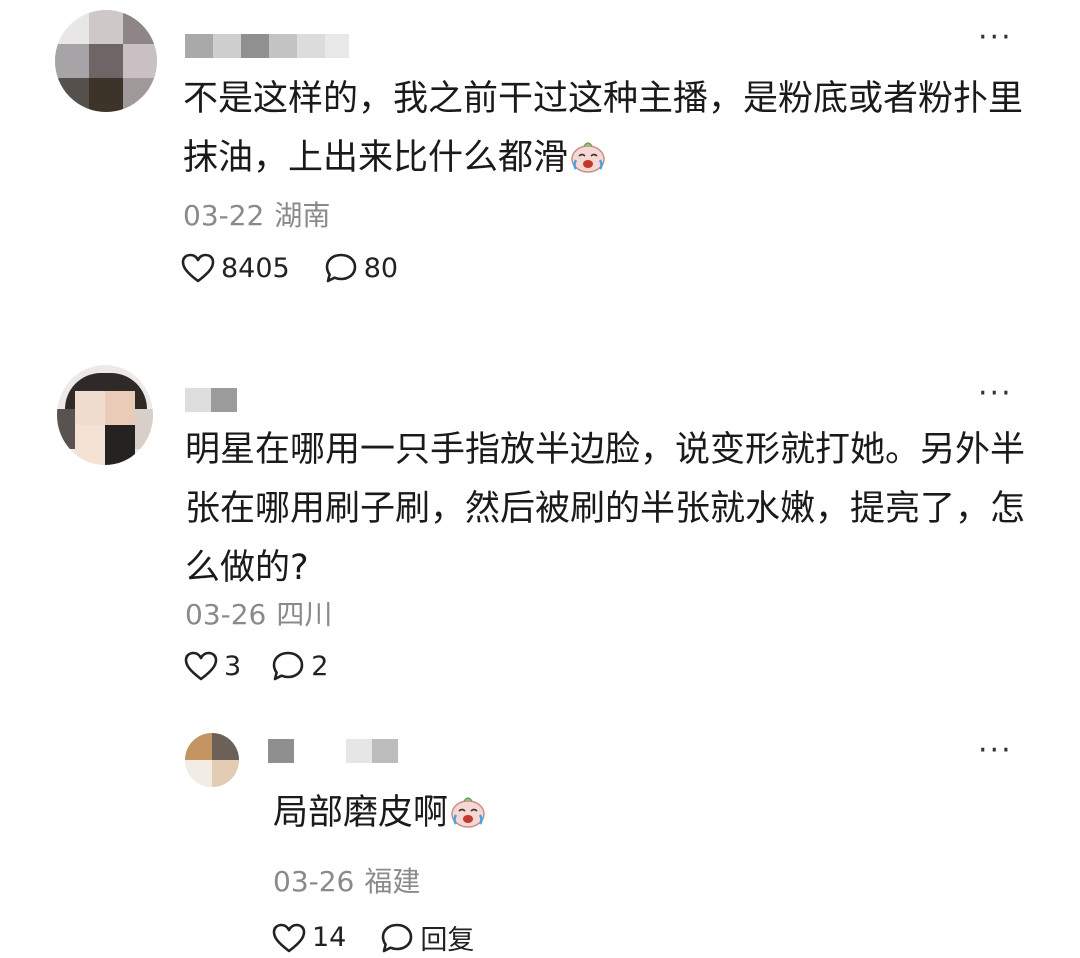  I want to click on speech-bubble-icon, so click(397, 937).